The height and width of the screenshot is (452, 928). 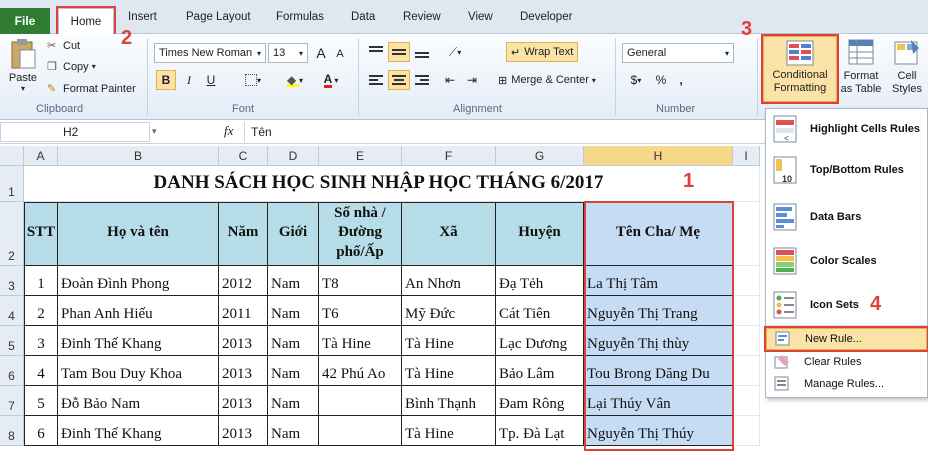 I want to click on bold-button: B, so click(x=166, y=80).